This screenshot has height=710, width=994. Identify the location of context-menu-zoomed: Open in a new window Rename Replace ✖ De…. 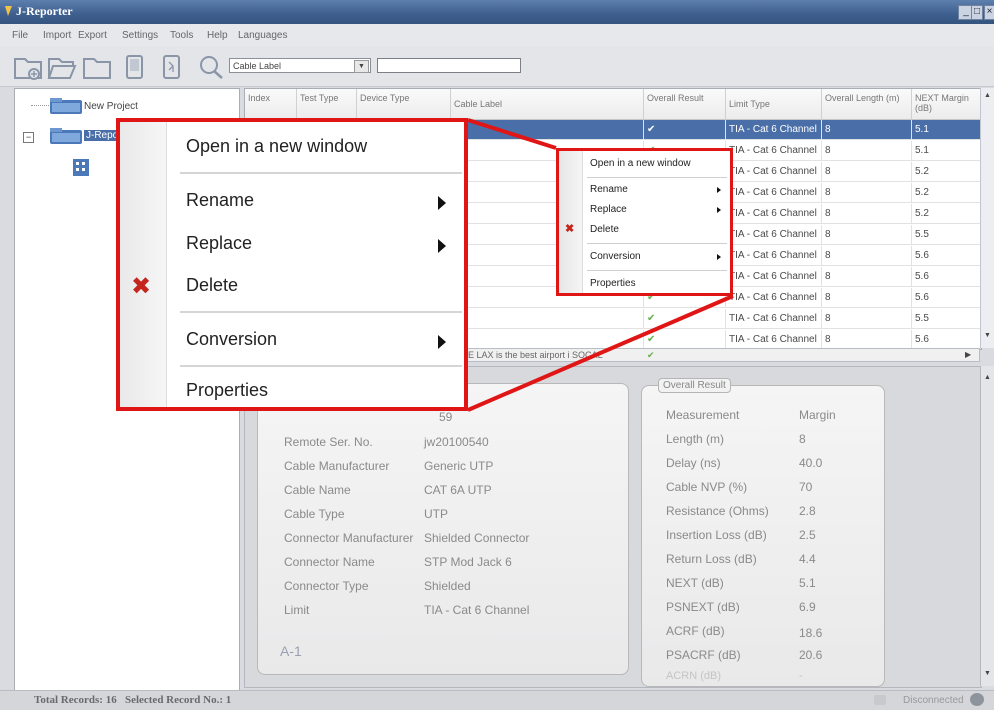
(292, 264).